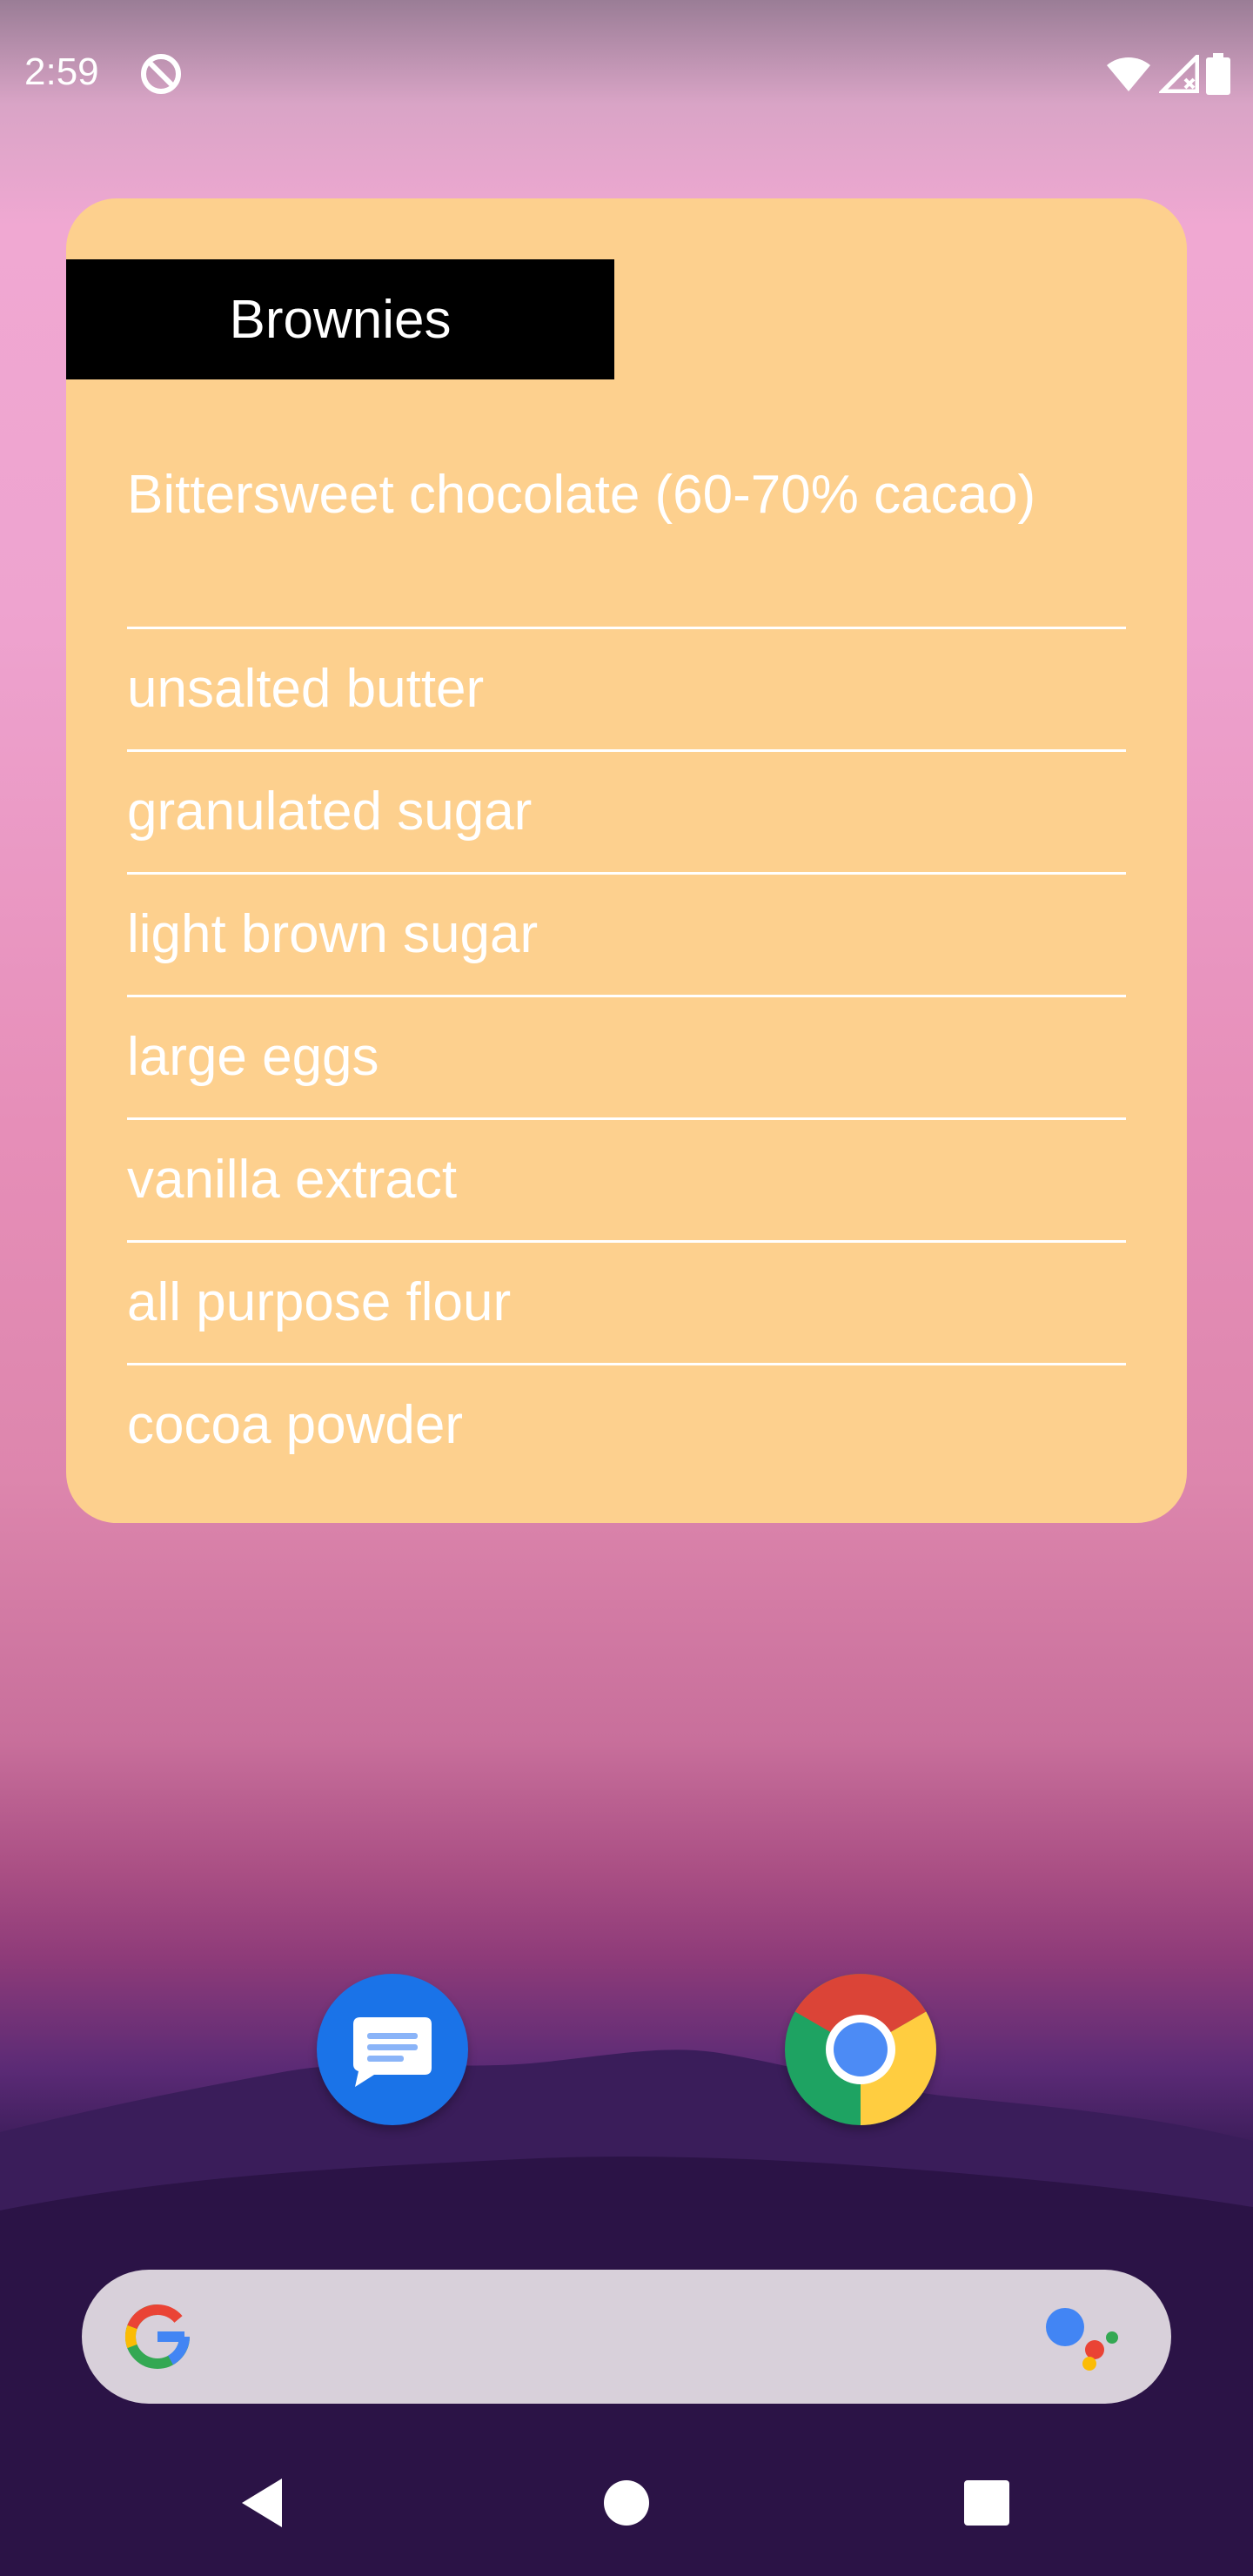  What do you see at coordinates (626, 1193) in the screenshot?
I see `ingredient-item: vanilla extract` at bounding box center [626, 1193].